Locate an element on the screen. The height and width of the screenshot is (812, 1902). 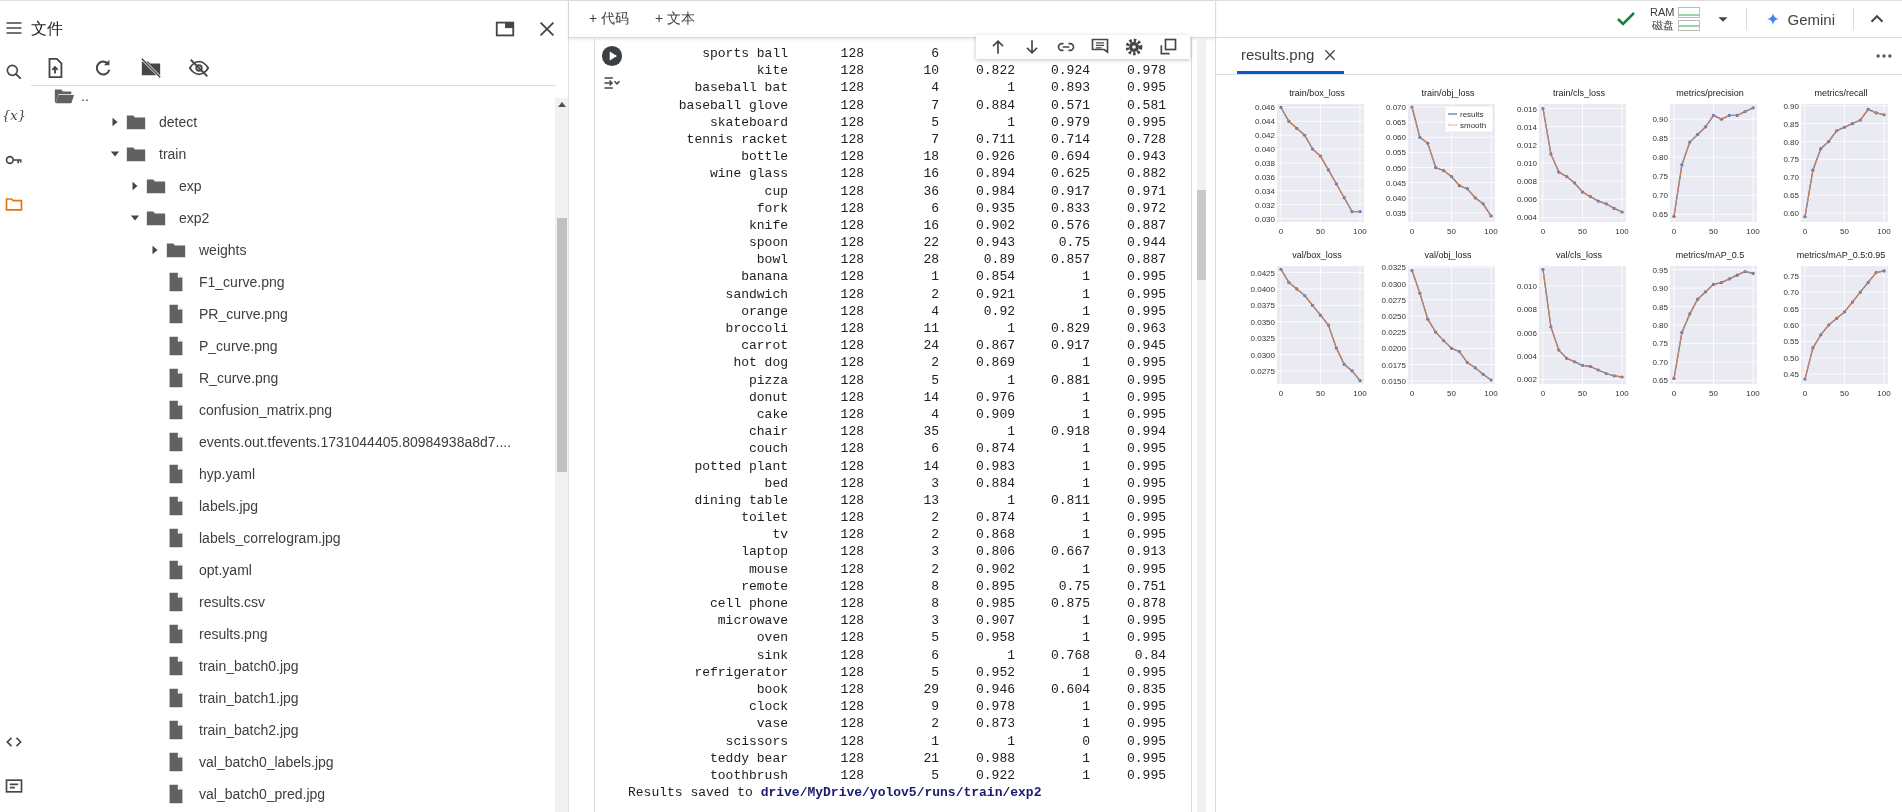
output-cell-text: 5 is located at coordinates (934, 775).